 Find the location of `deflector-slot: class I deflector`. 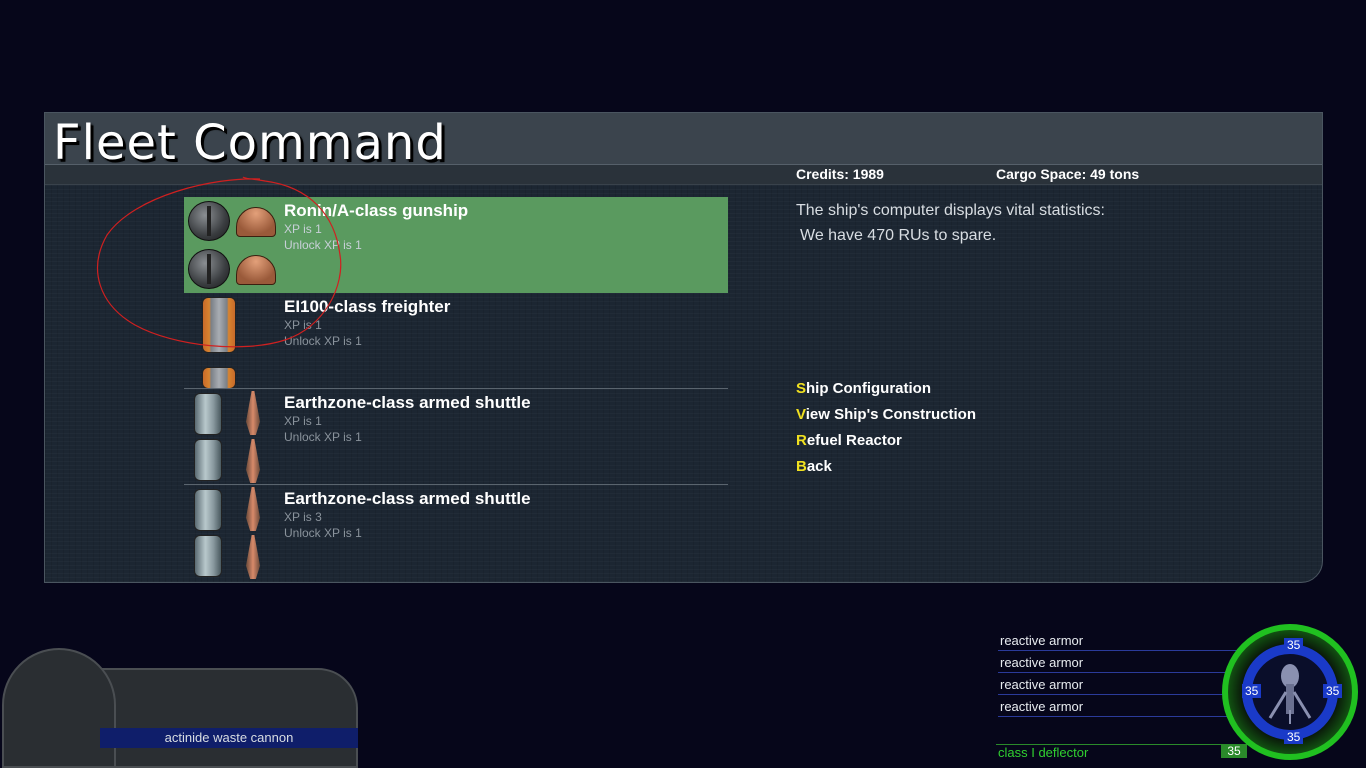

deflector-slot: class I deflector is located at coordinates (1122, 752).